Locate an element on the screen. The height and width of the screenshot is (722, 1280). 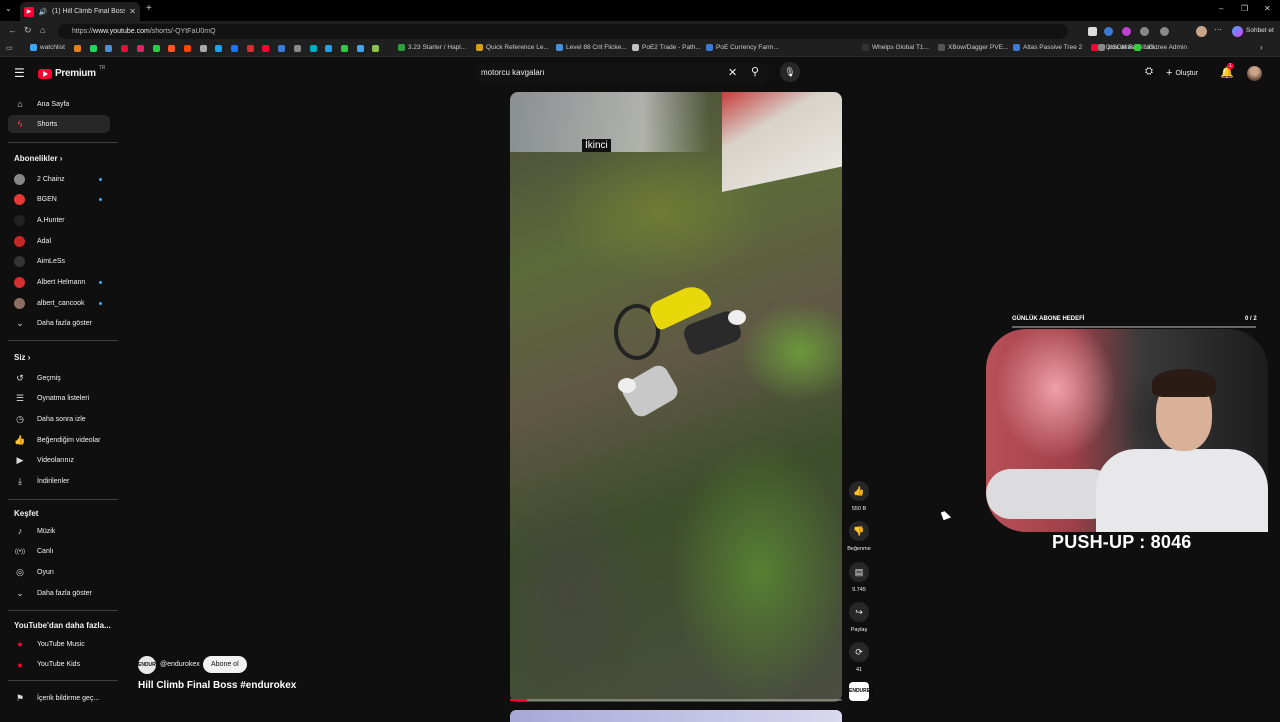
create-button: + Oluştur is located at coordinates (1182, 73).